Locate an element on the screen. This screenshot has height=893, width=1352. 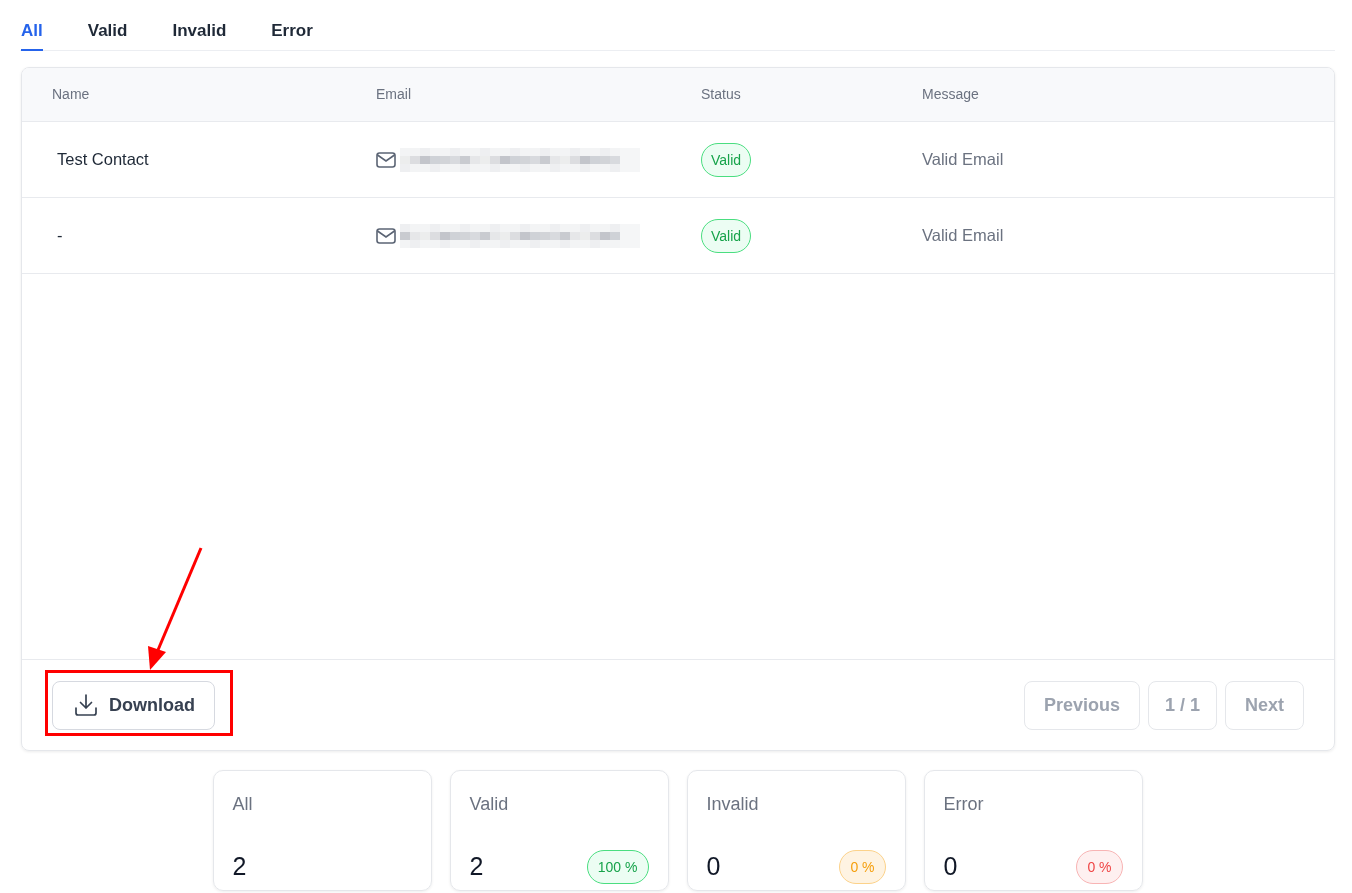
column-header: Email is located at coordinates (393, 94).